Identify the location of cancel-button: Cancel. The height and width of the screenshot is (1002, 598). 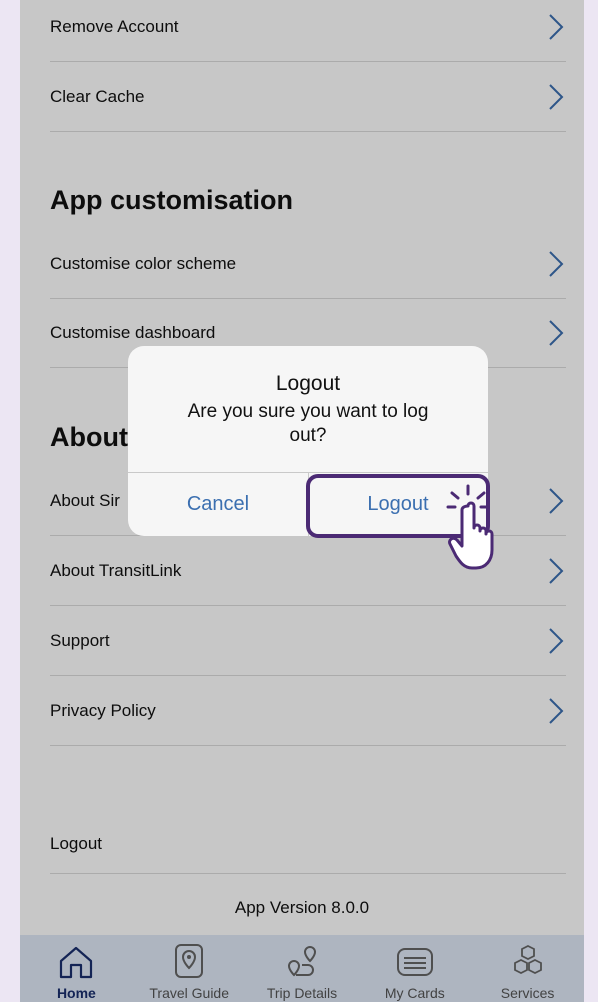
(218, 504).